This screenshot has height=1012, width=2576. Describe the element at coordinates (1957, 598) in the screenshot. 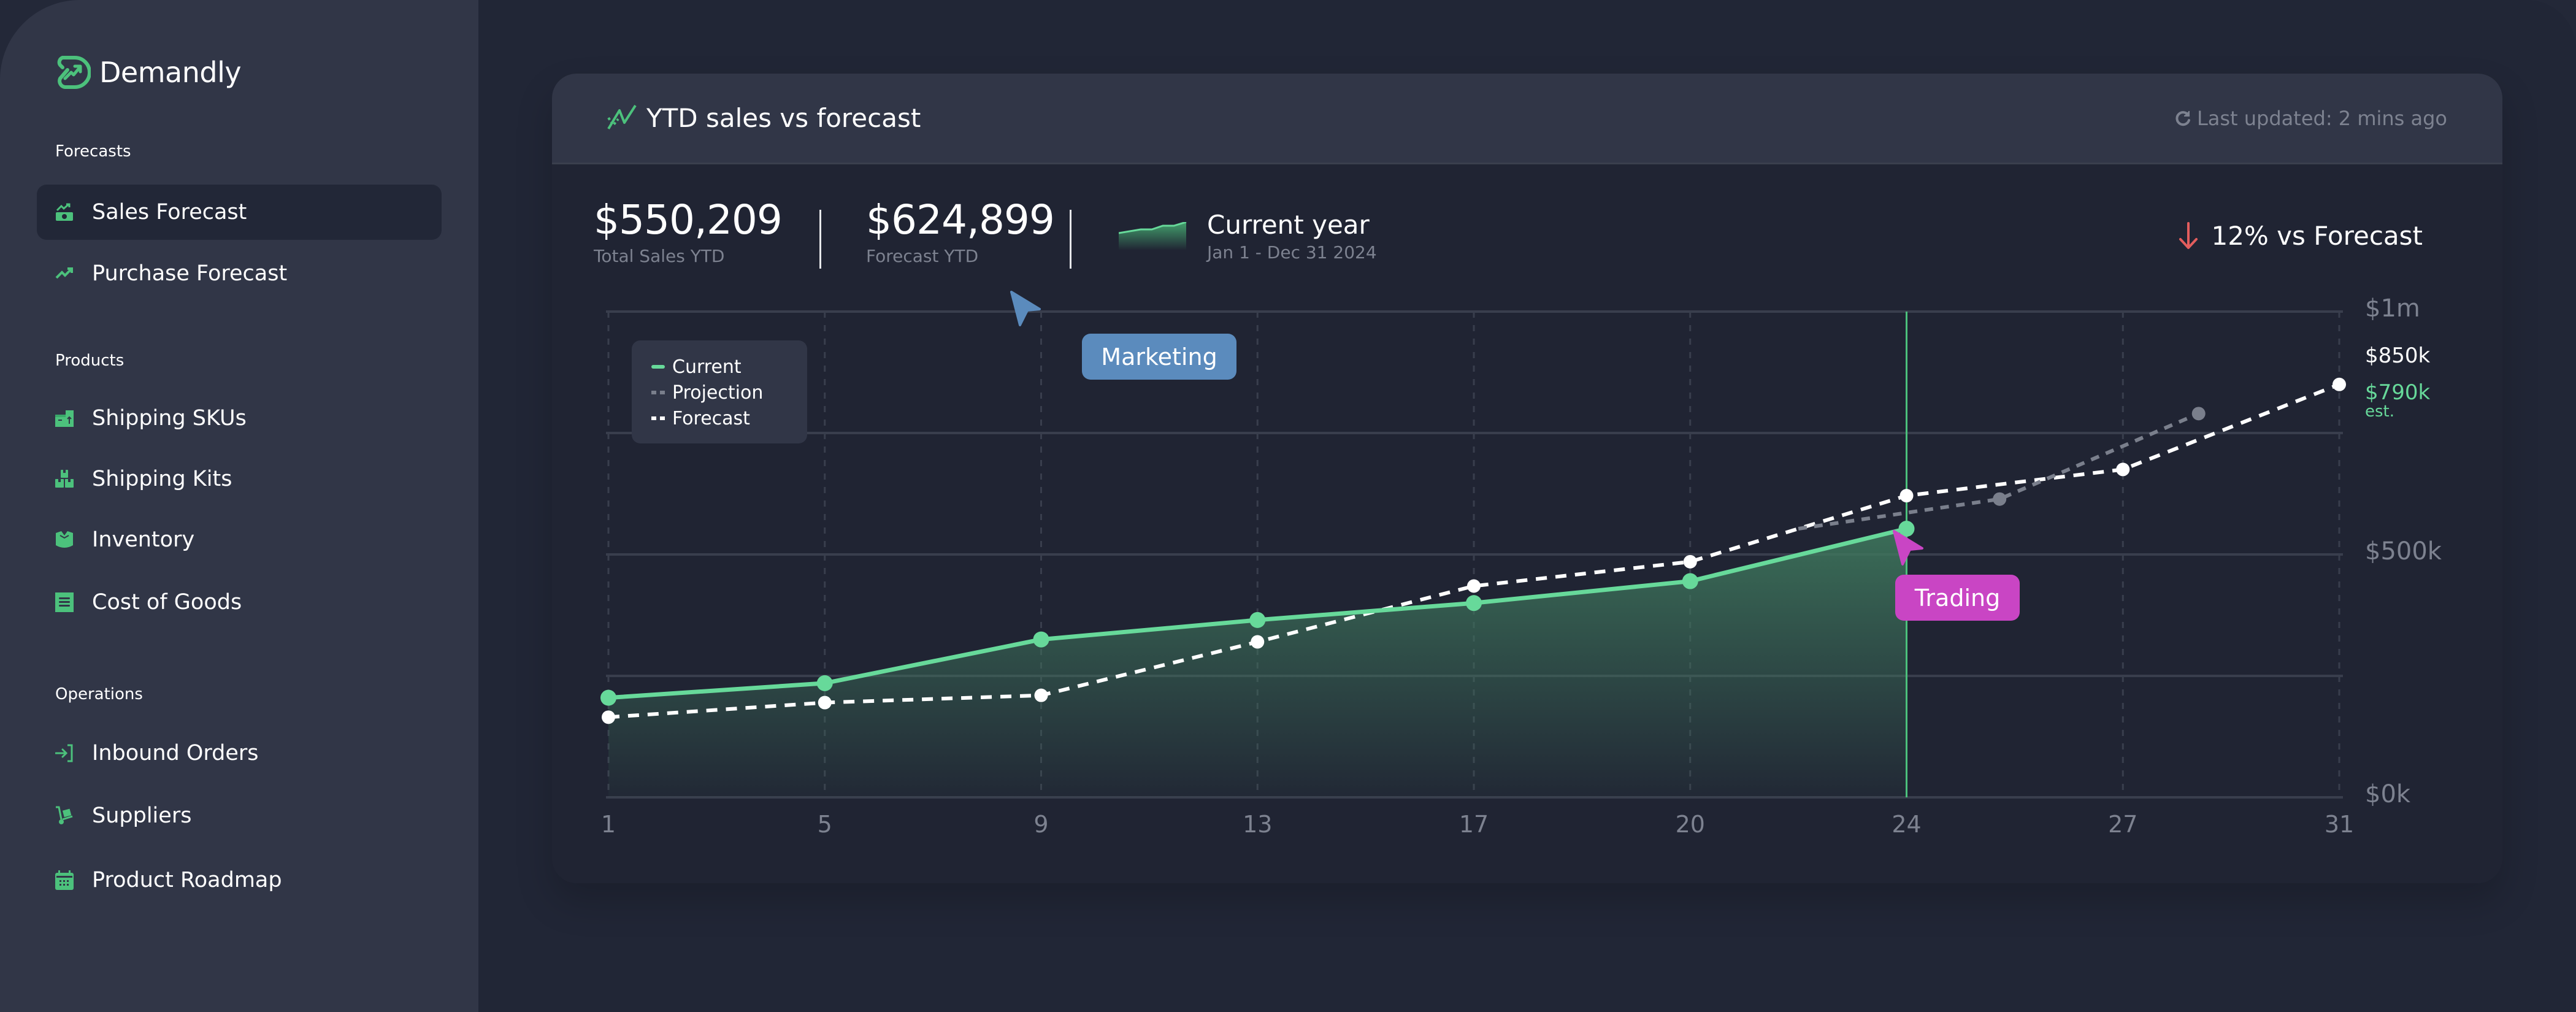

I see `collaborator-tag-trading: Trading` at that location.